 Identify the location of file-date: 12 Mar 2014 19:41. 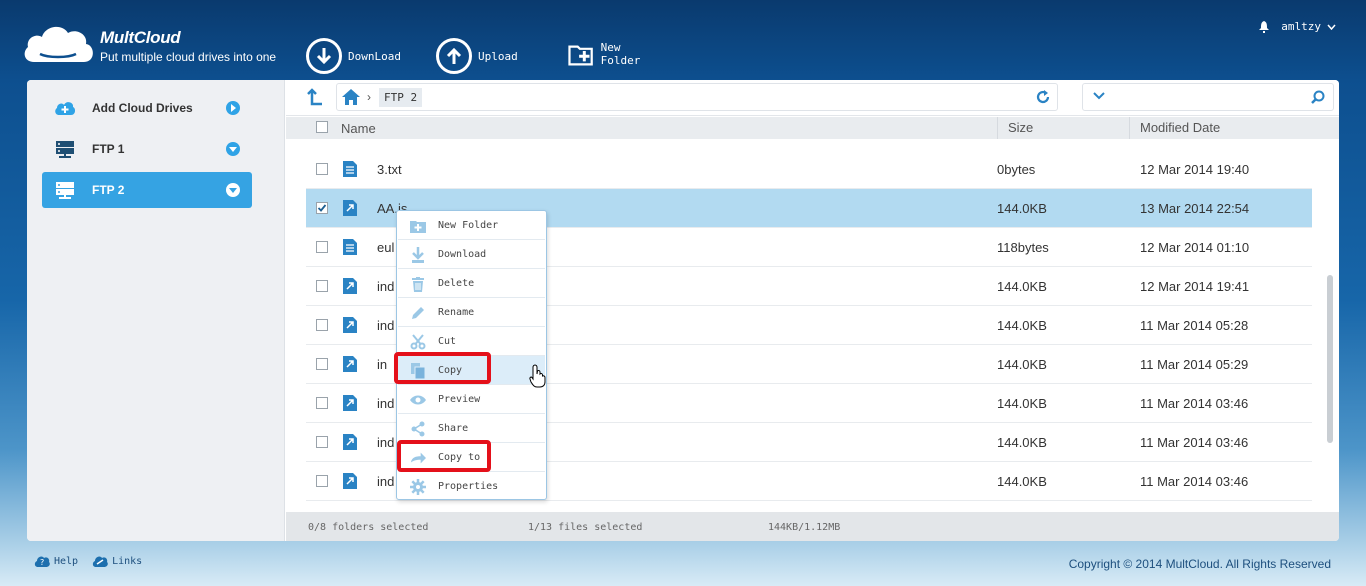
(1195, 286).